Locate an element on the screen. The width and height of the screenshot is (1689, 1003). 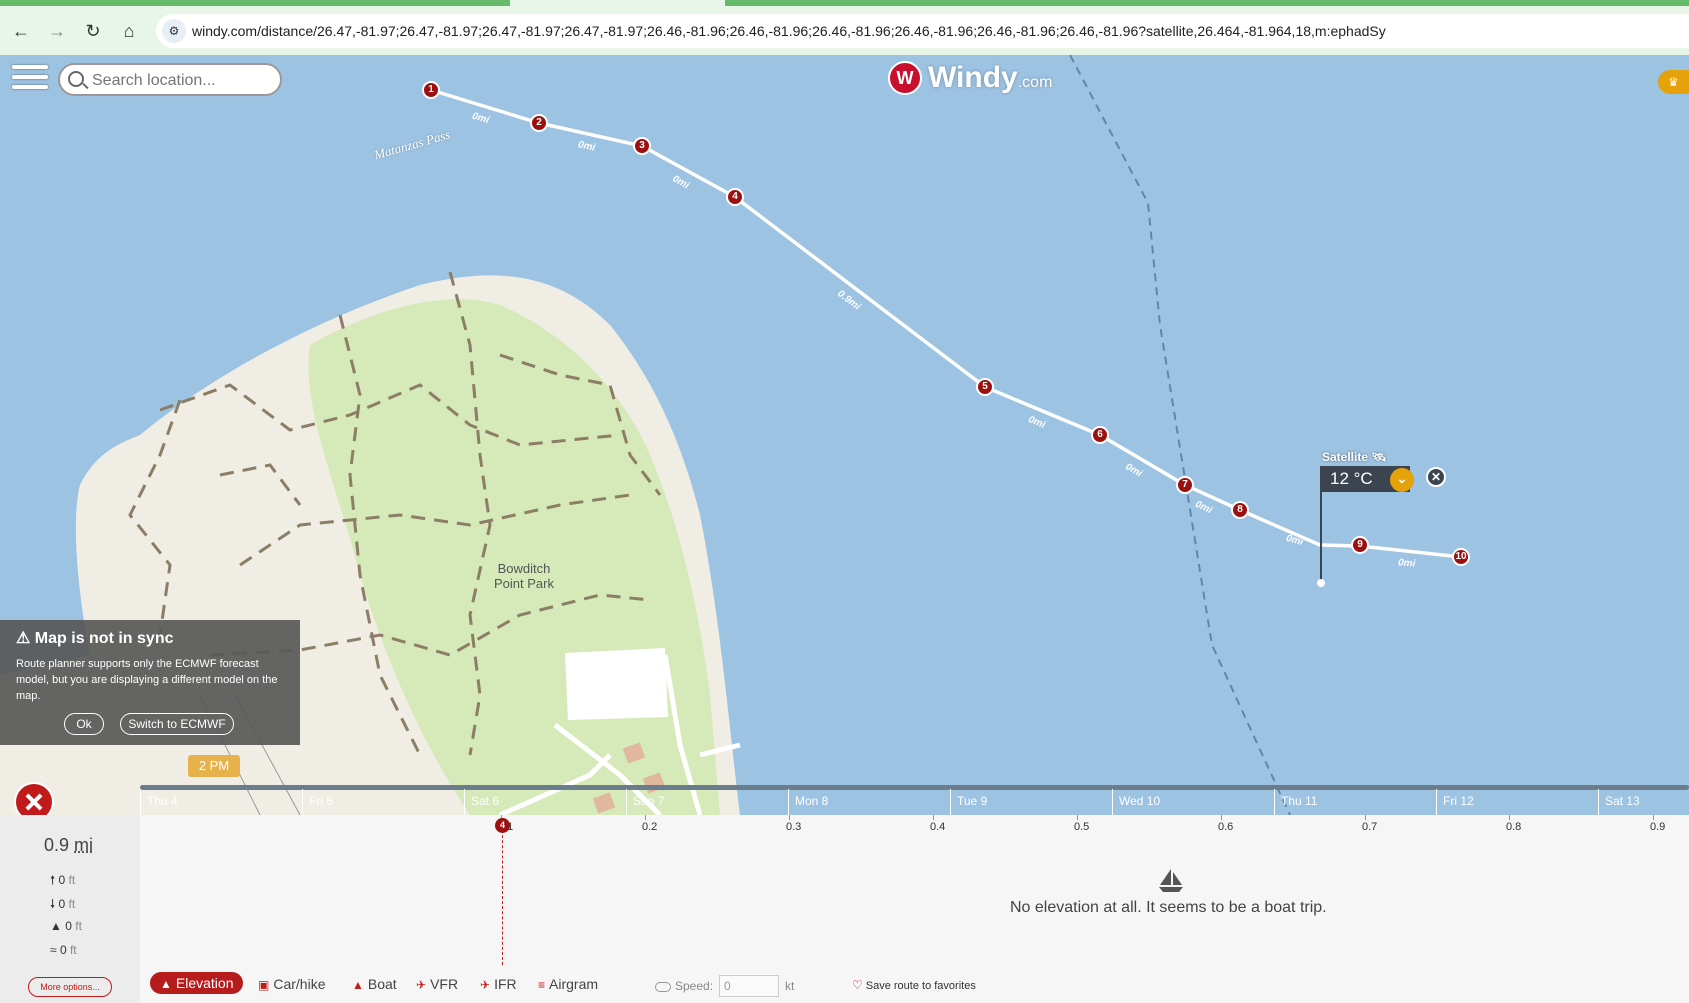
home-icon: ⌂ is located at coordinates (129, 31).